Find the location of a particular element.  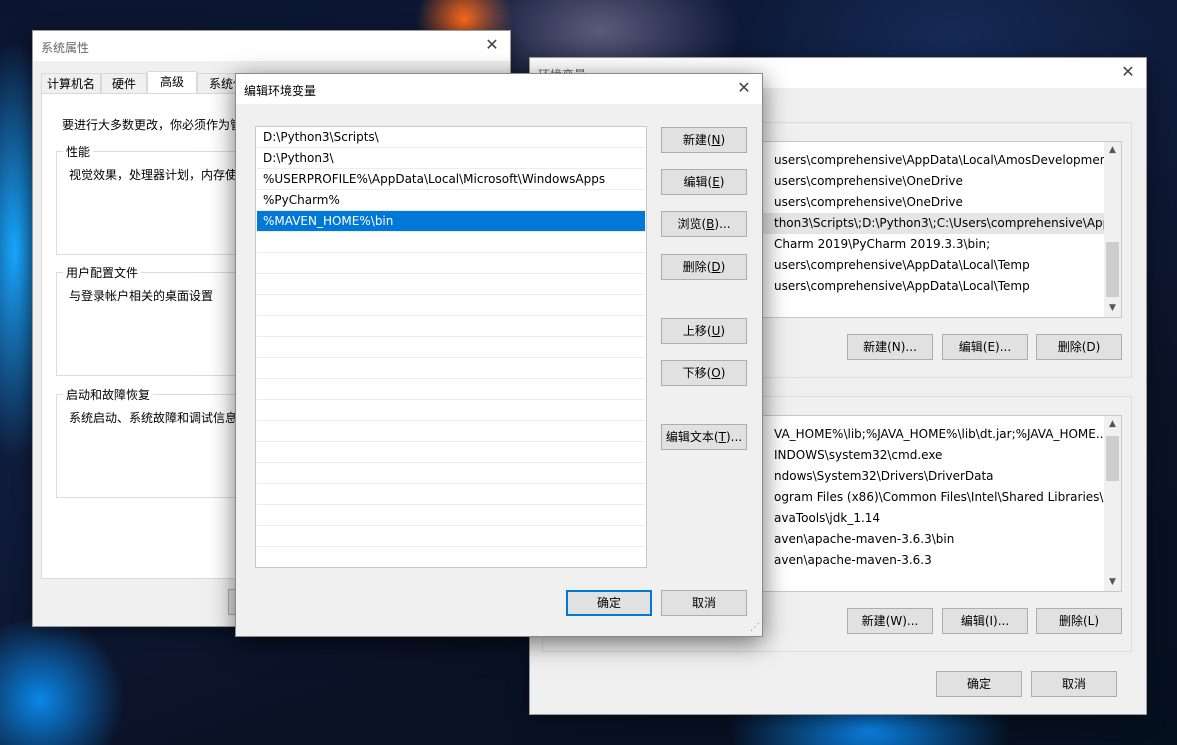

path-move-up-button: 上移(U) is located at coordinates (704, 331).